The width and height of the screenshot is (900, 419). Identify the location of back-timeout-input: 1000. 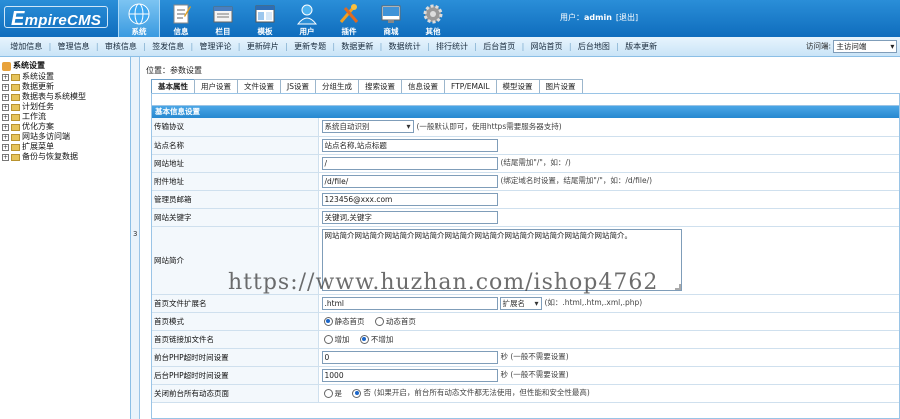
(409, 375).